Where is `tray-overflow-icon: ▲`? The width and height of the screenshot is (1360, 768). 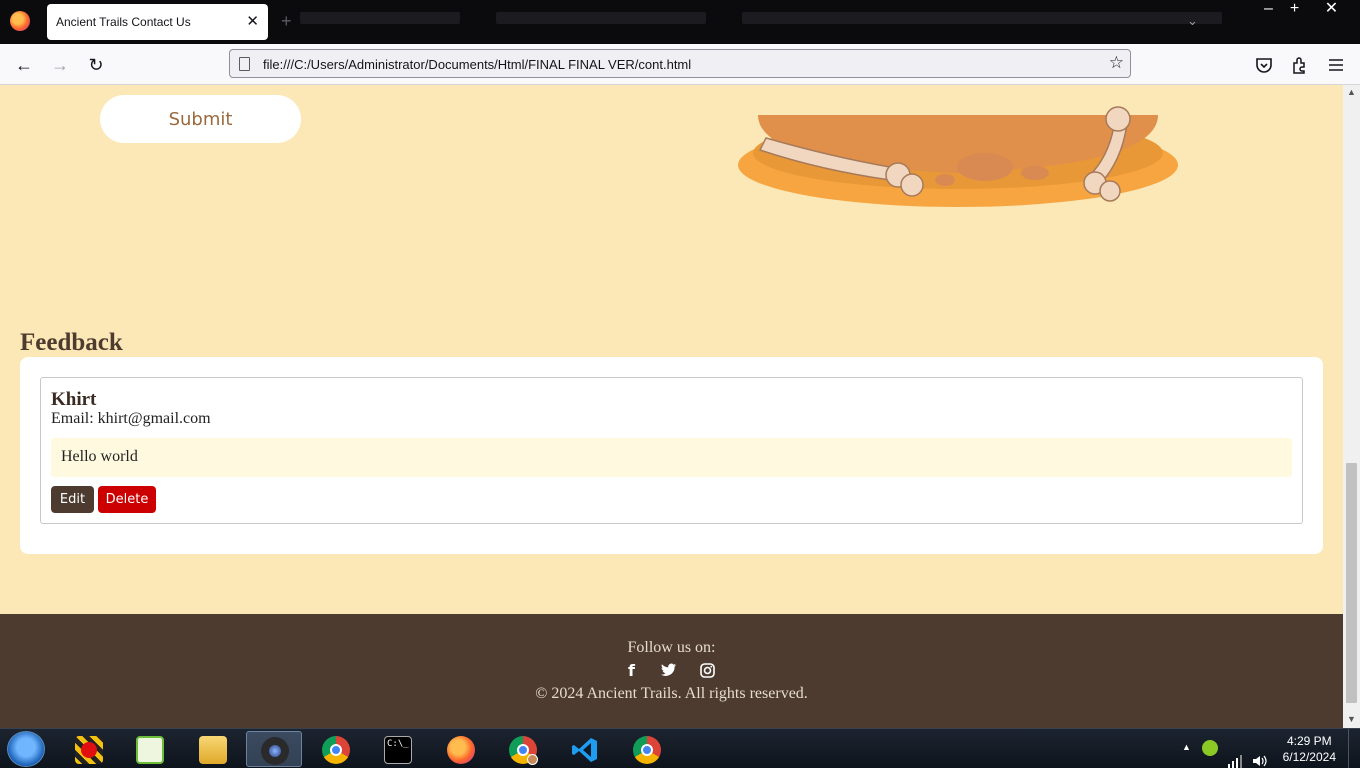 tray-overflow-icon: ▲ is located at coordinates (1186, 755).